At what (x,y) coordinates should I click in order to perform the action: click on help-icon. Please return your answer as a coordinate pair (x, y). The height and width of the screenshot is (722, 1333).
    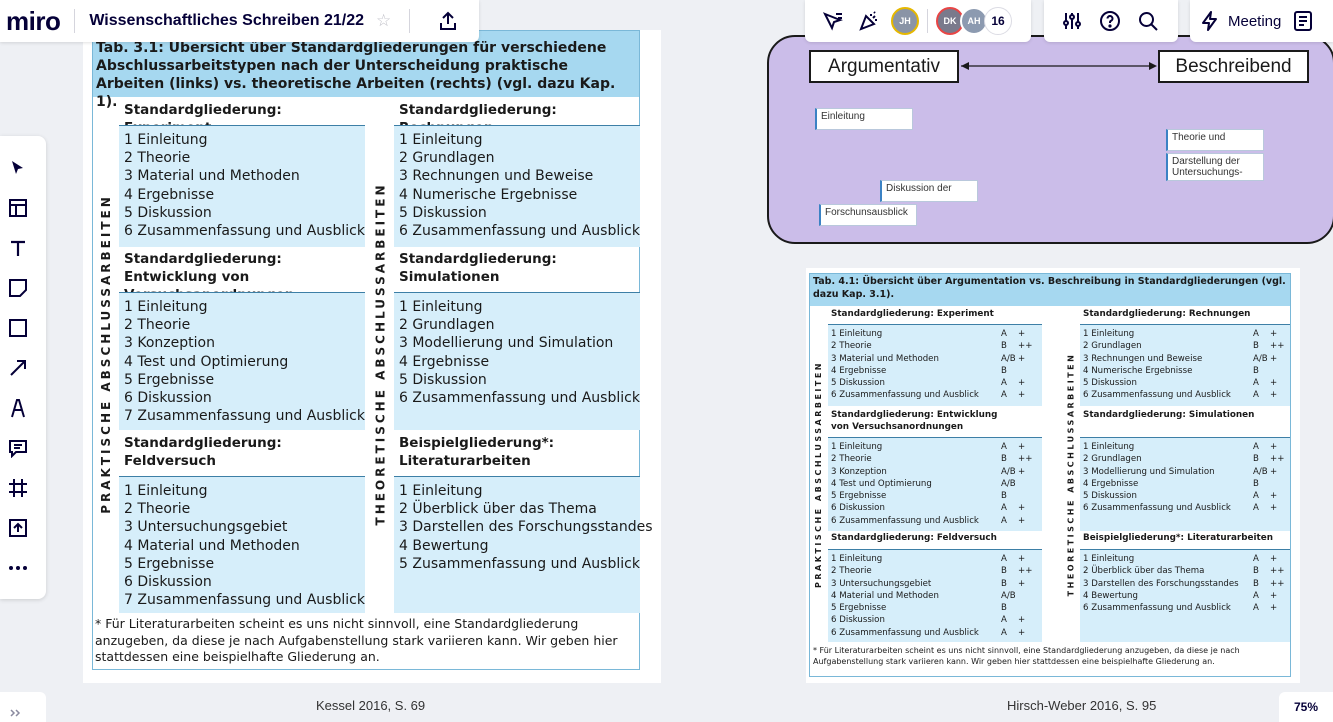
    Looking at the image, I should click on (1110, 21).